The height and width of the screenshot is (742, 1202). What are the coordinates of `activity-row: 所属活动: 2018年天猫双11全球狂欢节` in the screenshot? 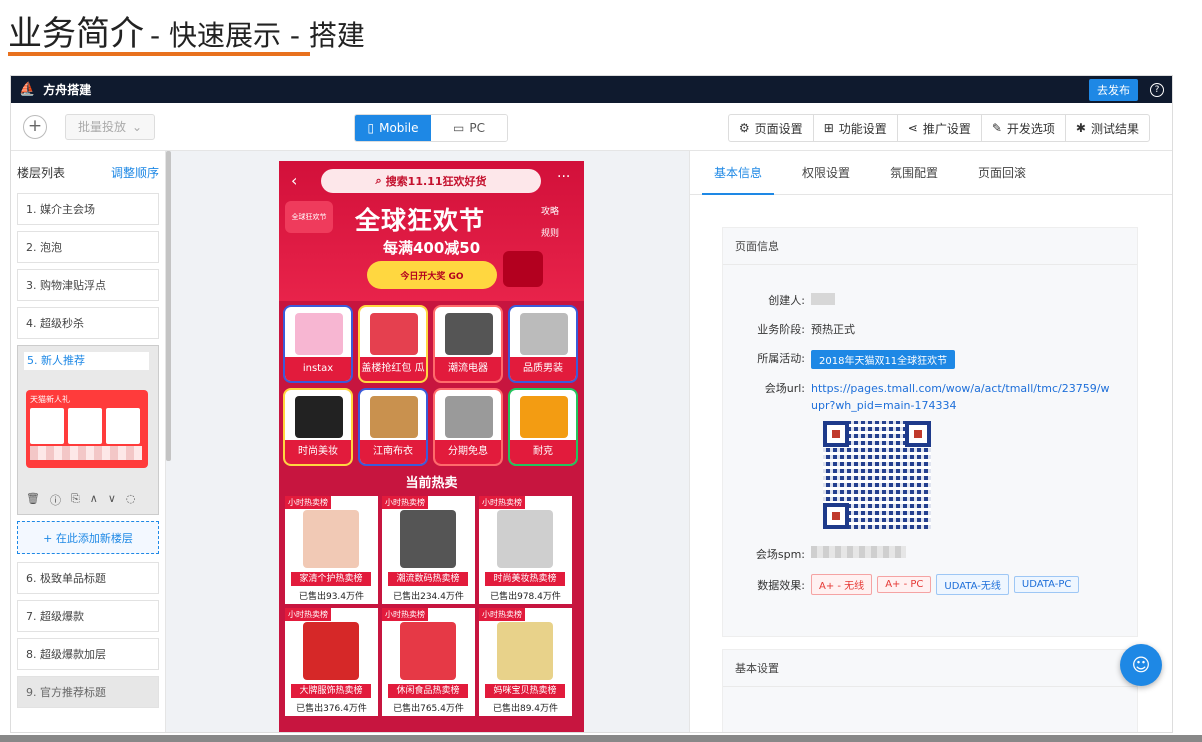 It's located at (923, 359).